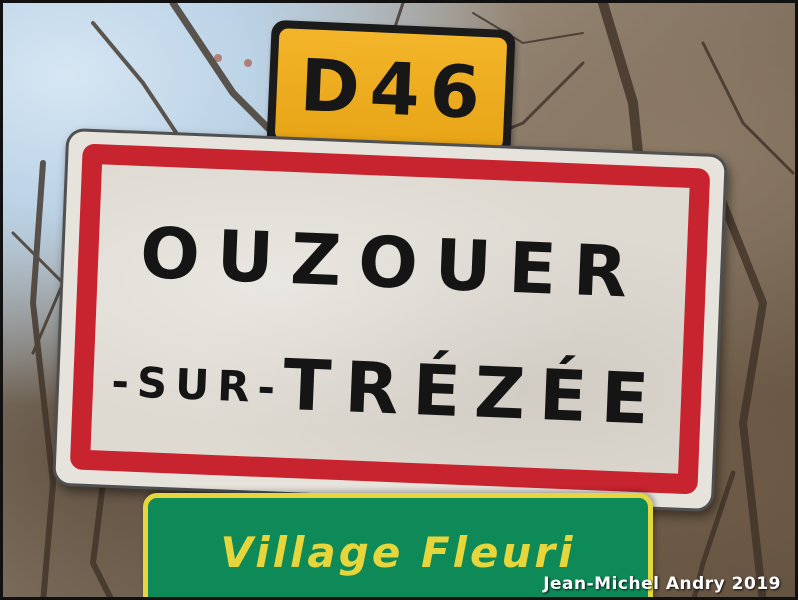  I want to click on town-name-line-1: OUZOUER, so click(392, 263).